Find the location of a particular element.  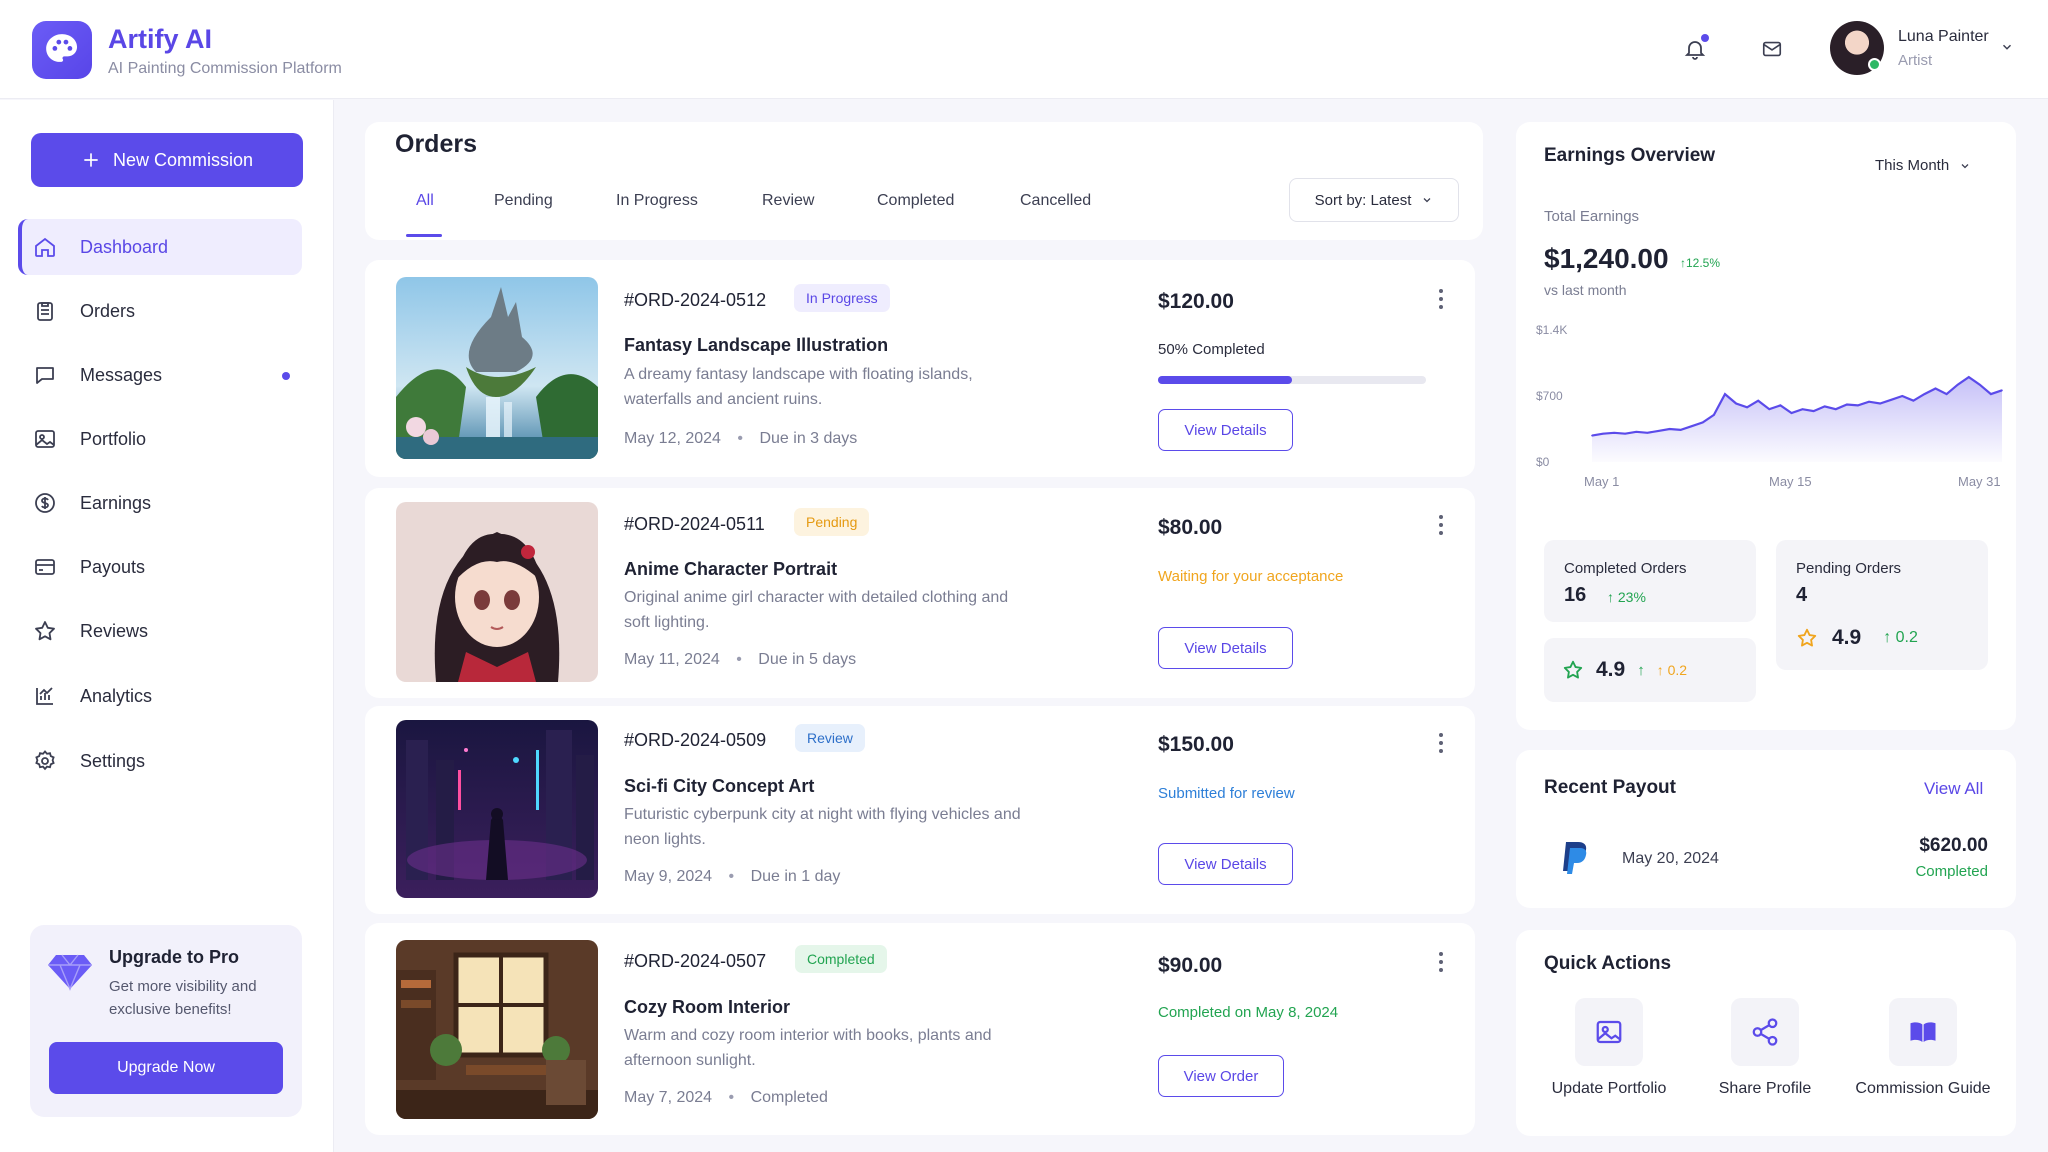

quick-actions-title: Quick Actions is located at coordinates (1608, 963).